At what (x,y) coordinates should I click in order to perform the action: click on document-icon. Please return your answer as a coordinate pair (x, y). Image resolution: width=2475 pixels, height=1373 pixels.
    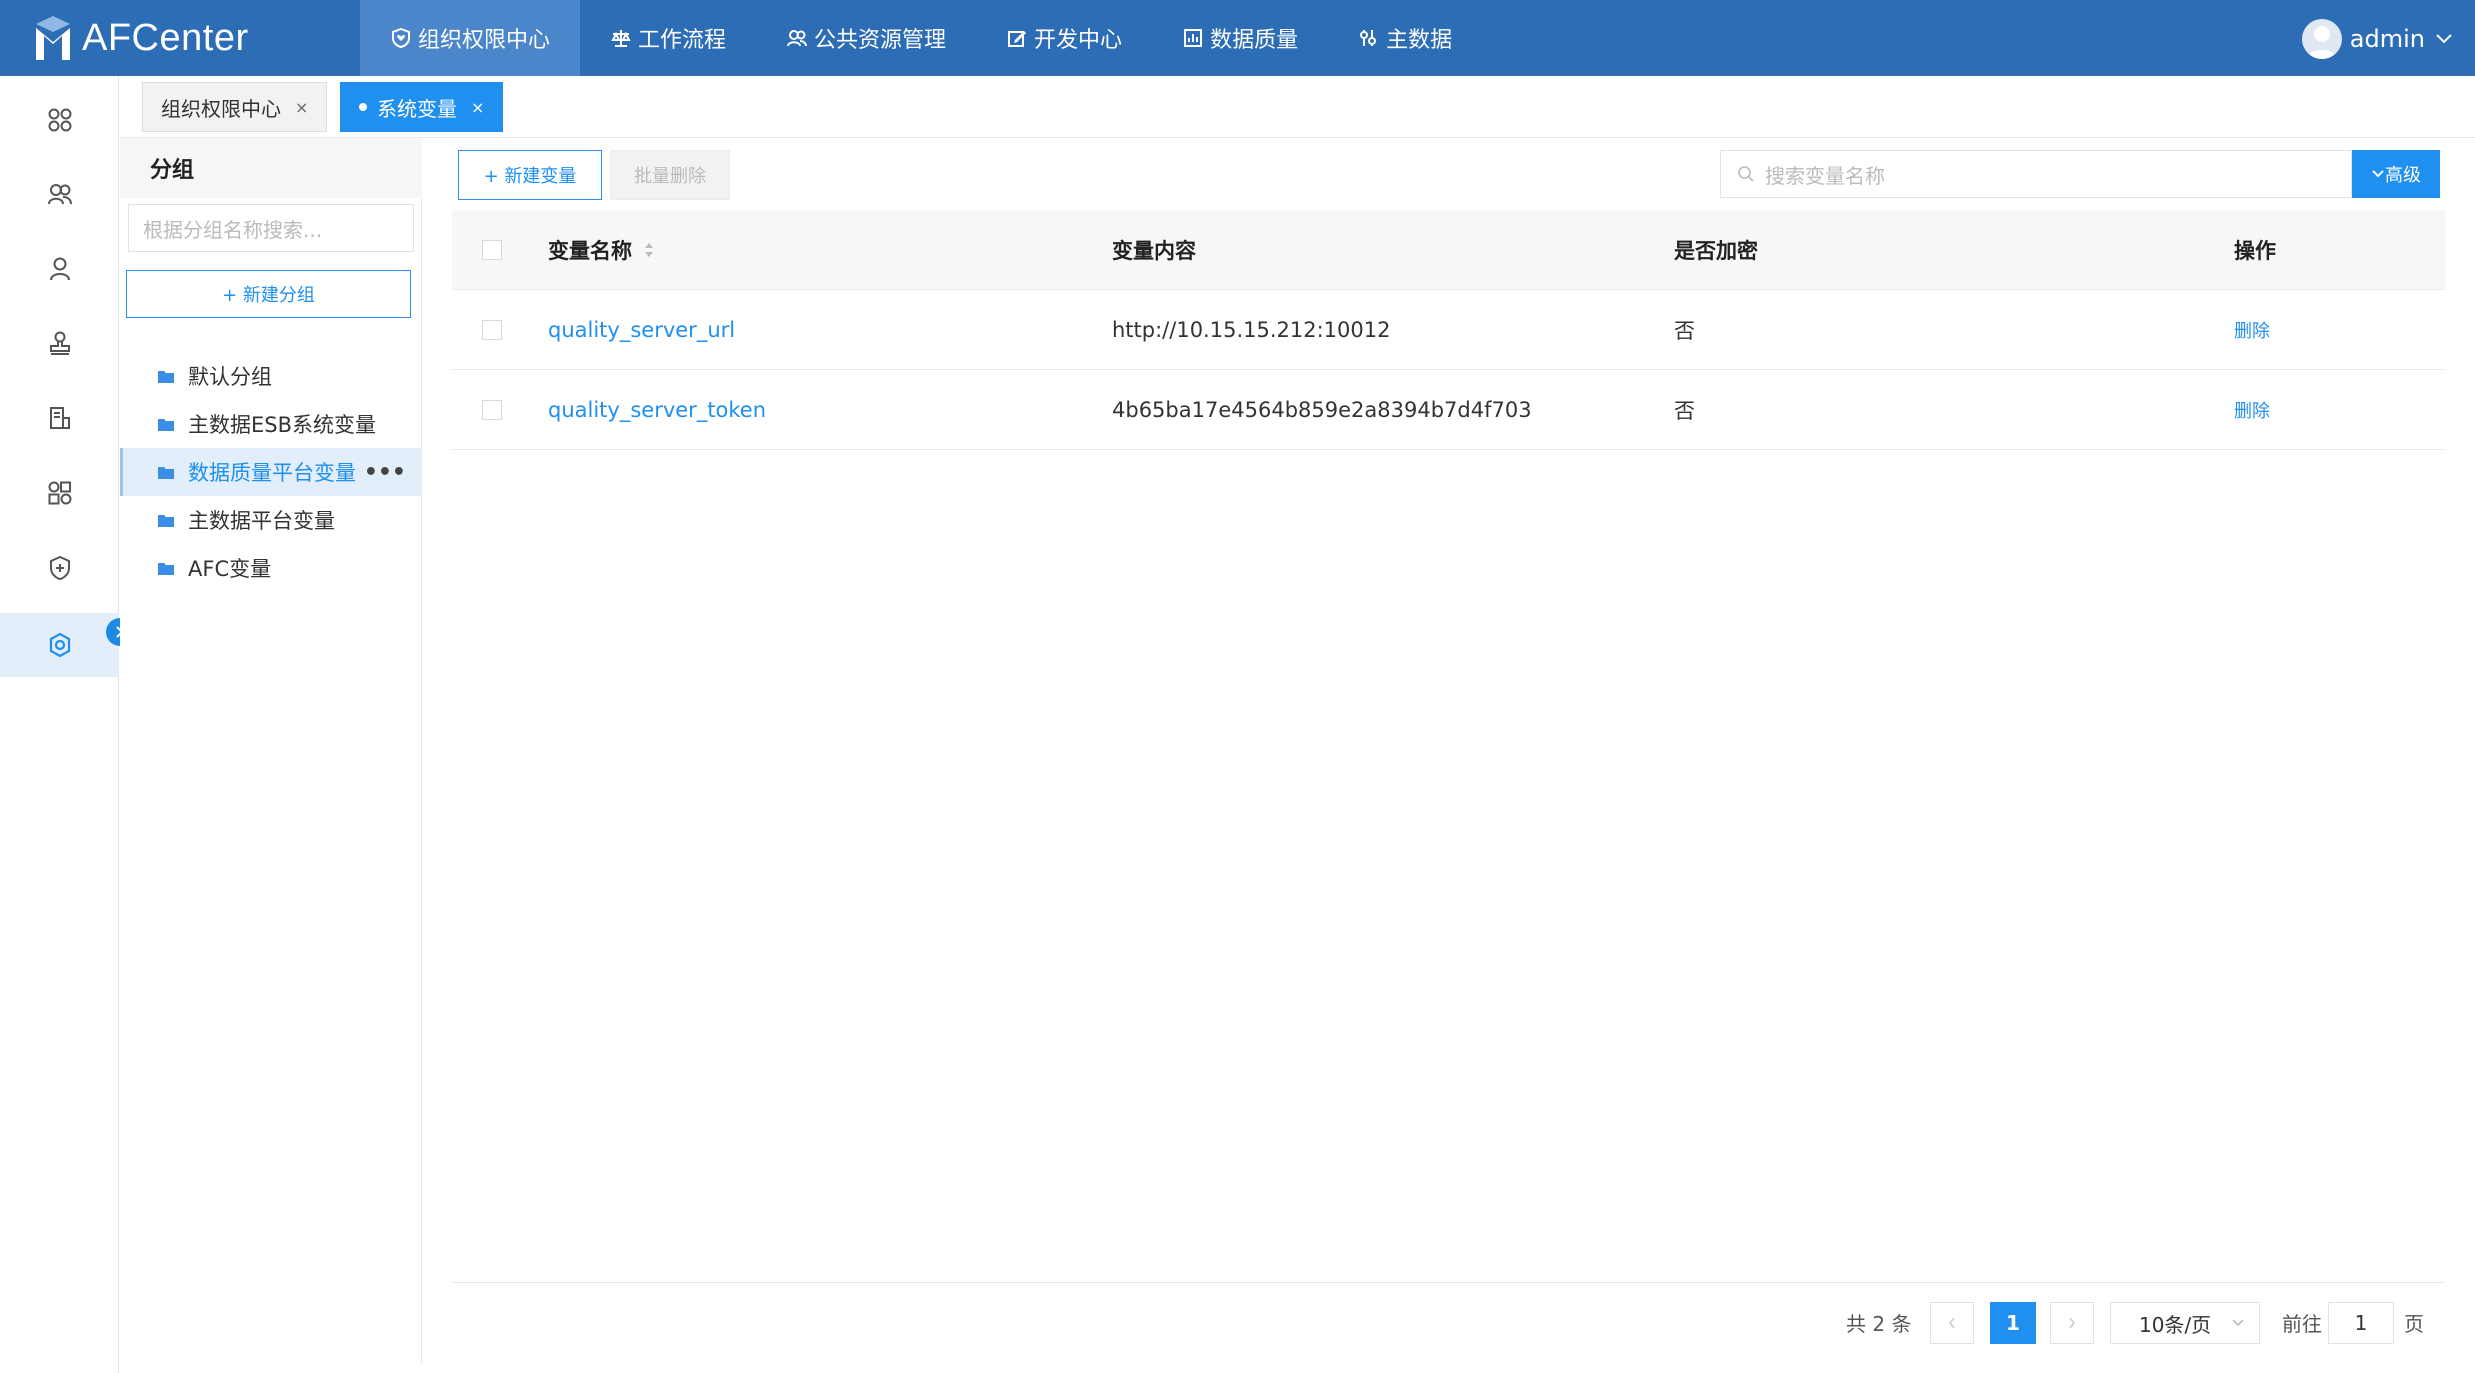
    Looking at the image, I should click on (59, 418).